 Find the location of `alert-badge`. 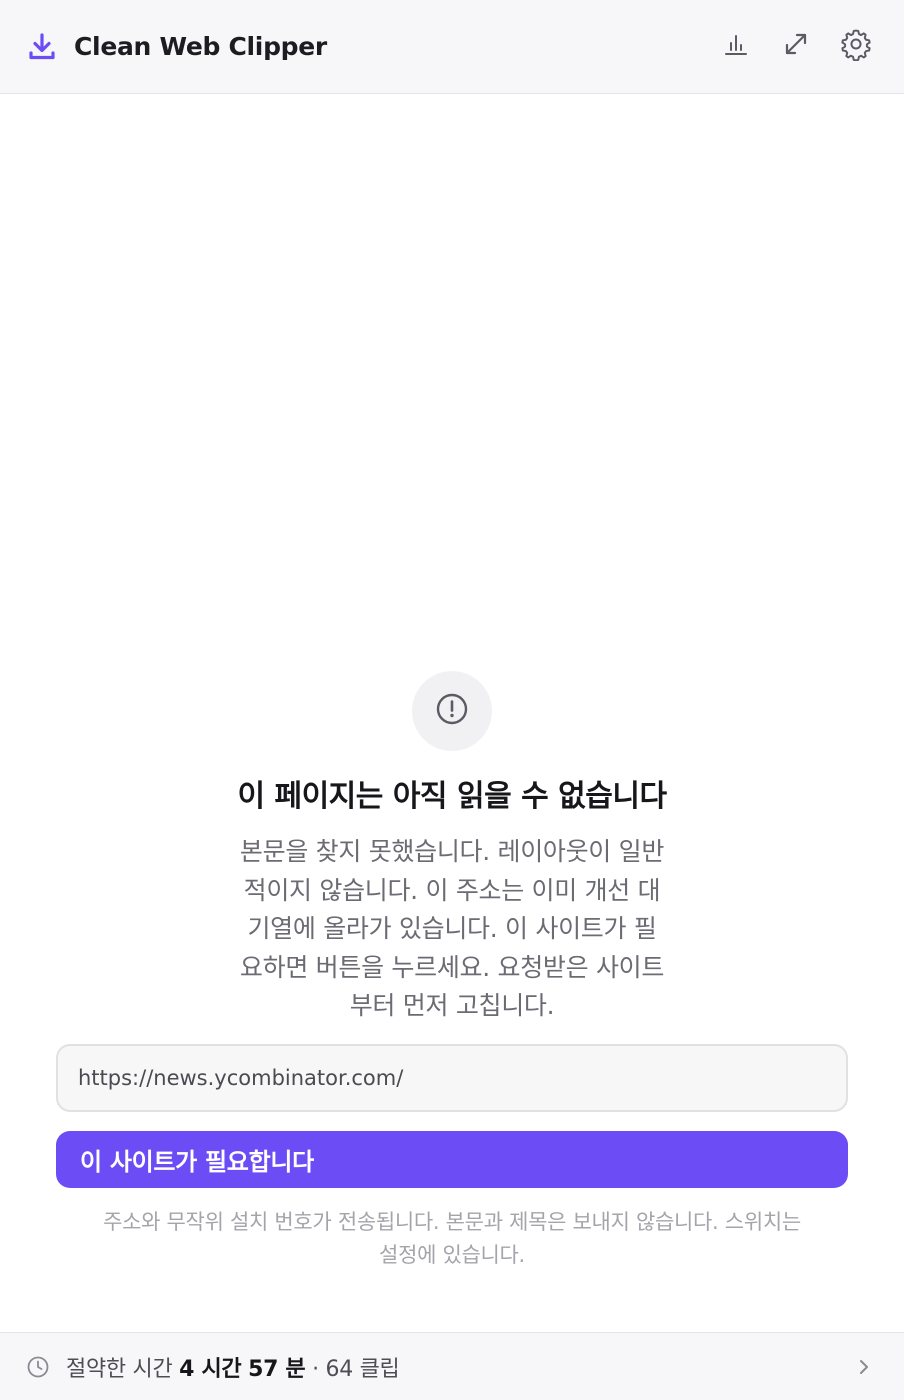

alert-badge is located at coordinates (452, 711).